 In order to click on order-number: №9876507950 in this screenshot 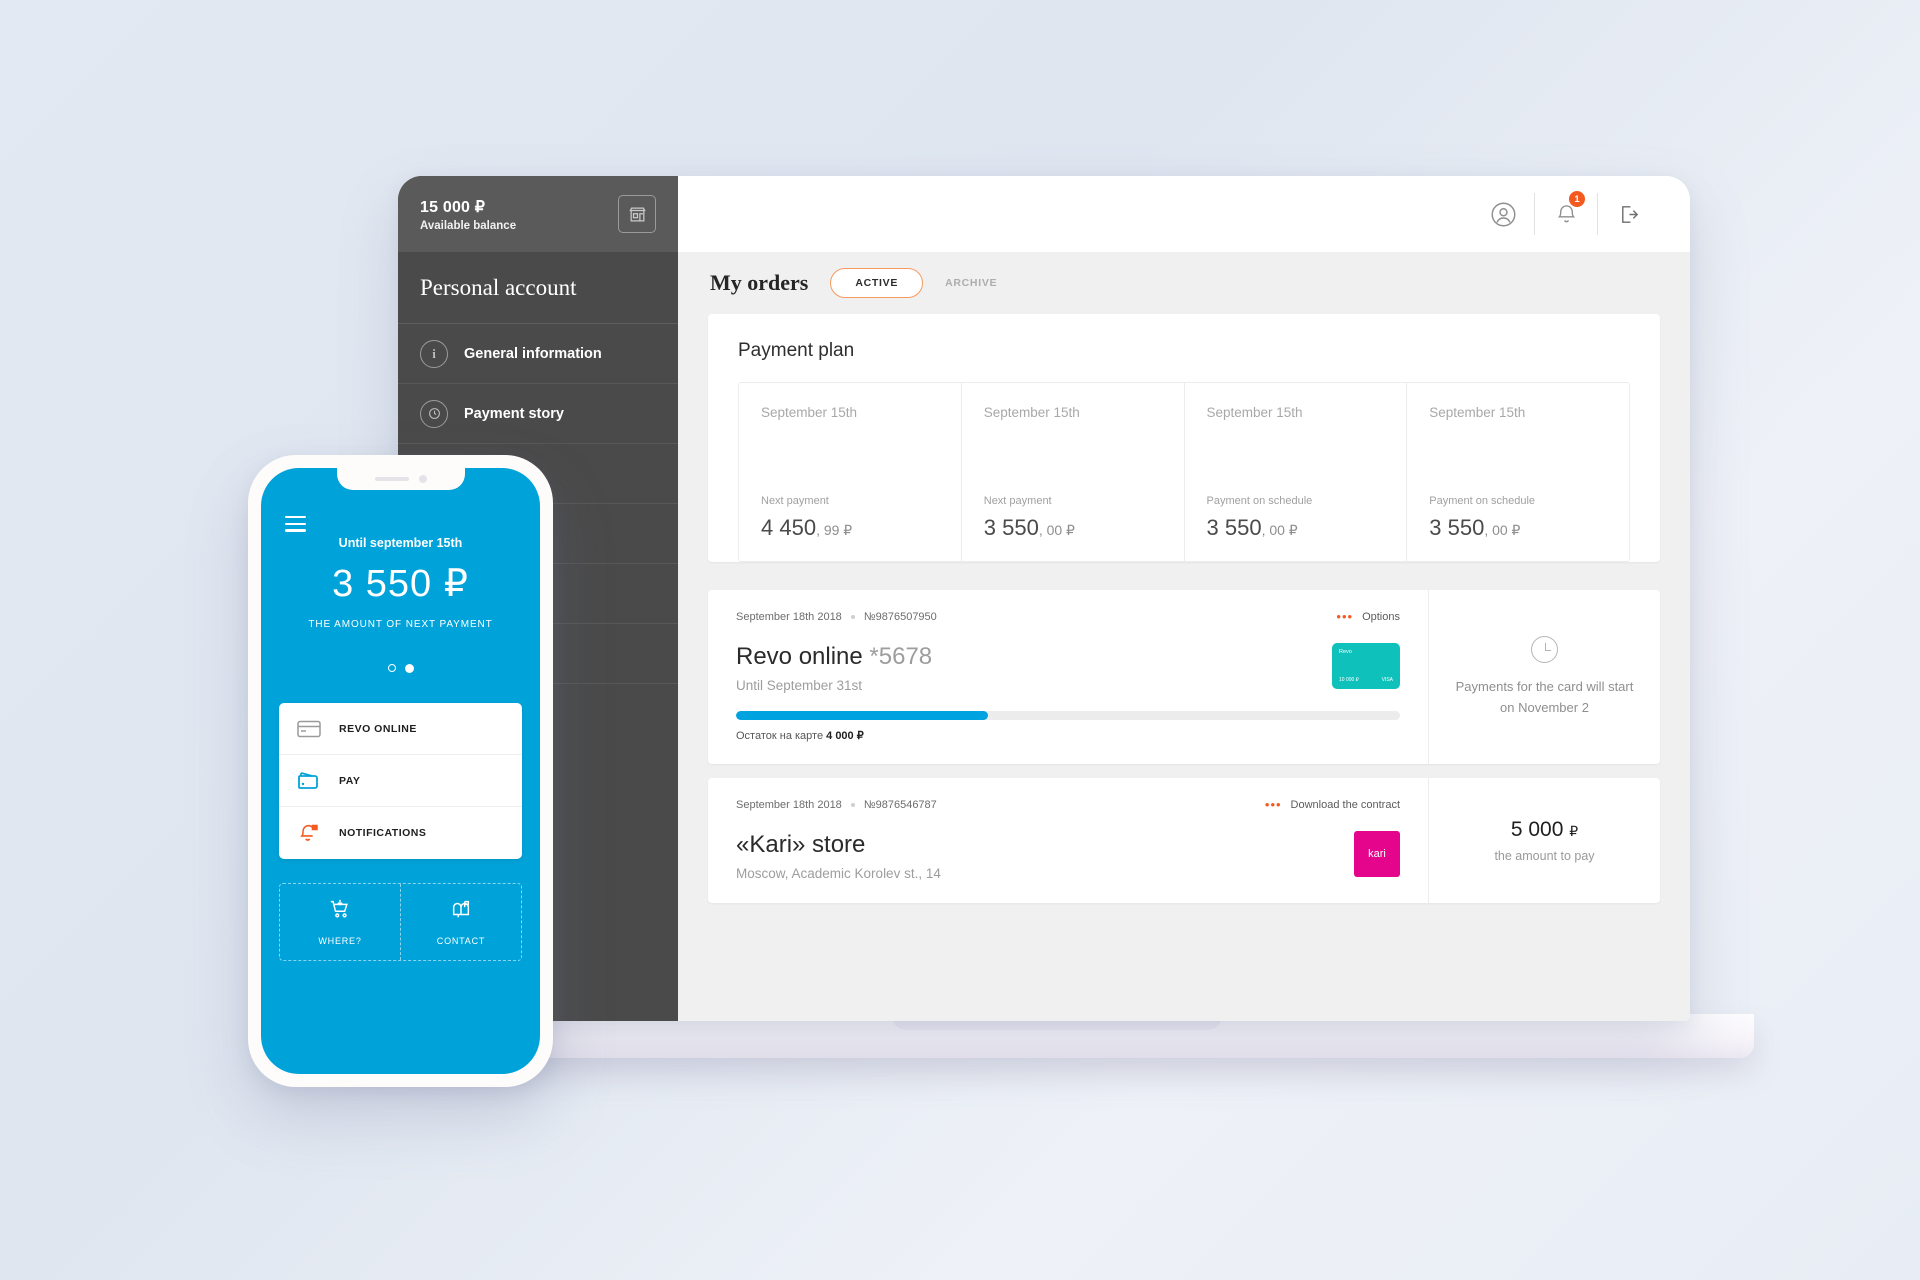, I will do `click(900, 616)`.